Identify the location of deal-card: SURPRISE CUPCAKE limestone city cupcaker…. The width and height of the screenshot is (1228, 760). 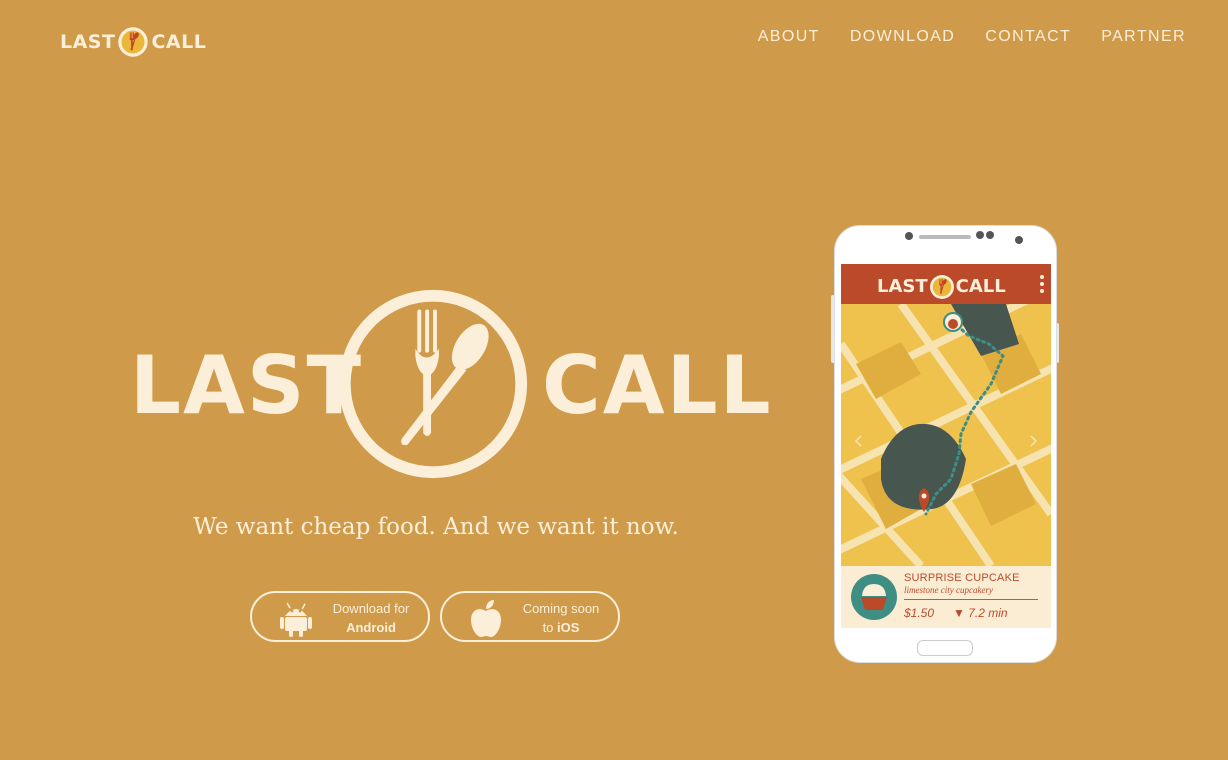
(946, 597).